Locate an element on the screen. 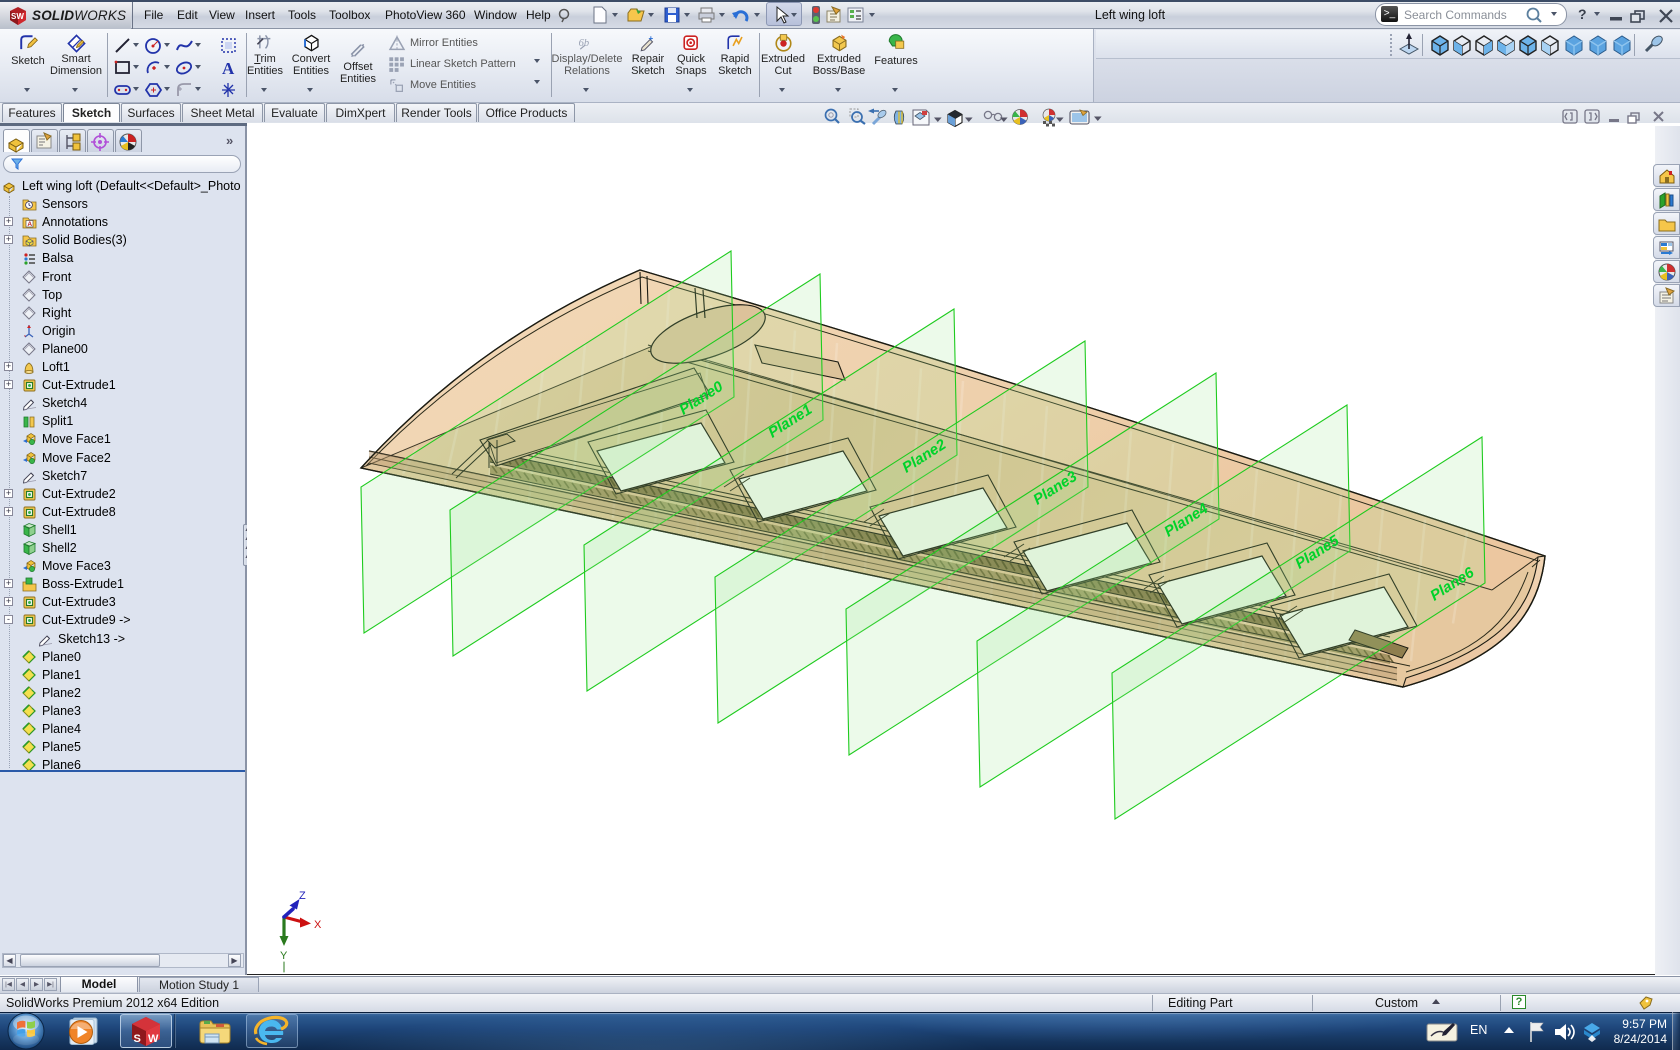 Image resolution: width=1680 pixels, height=1050 pixels. svg-text: Z is located at coordinates (302, 896).